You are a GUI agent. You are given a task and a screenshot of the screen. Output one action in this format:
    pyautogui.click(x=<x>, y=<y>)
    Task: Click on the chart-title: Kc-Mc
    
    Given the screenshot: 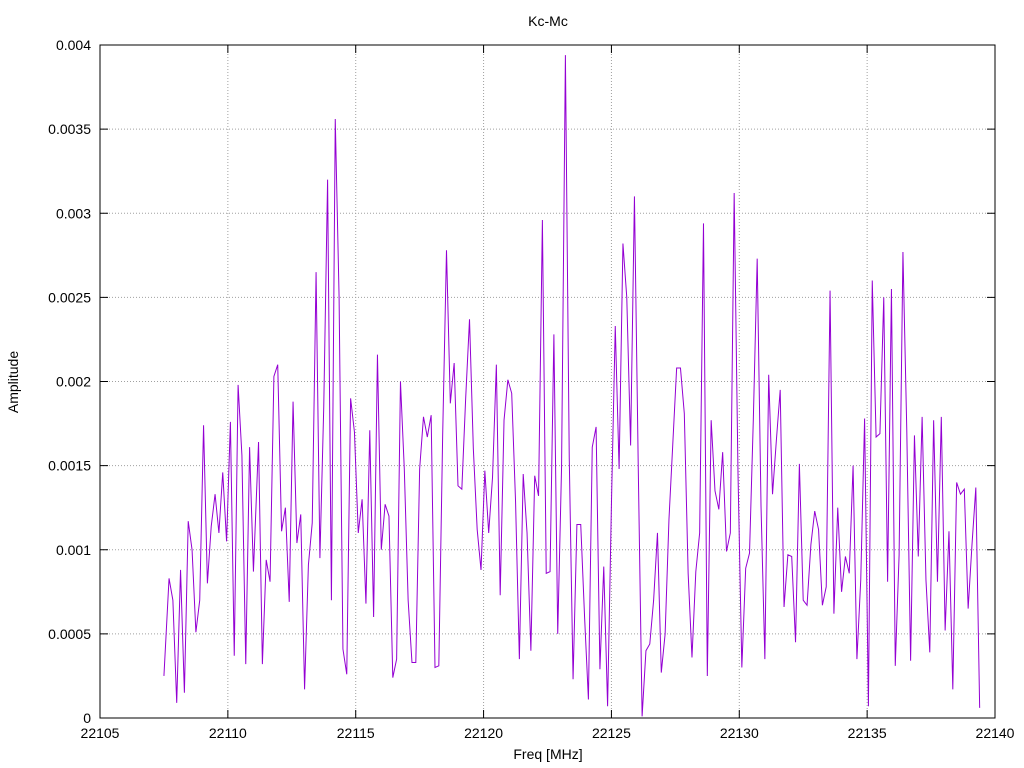 What is the action you would take?
    pyautogui.click(x=548, y=21)
    